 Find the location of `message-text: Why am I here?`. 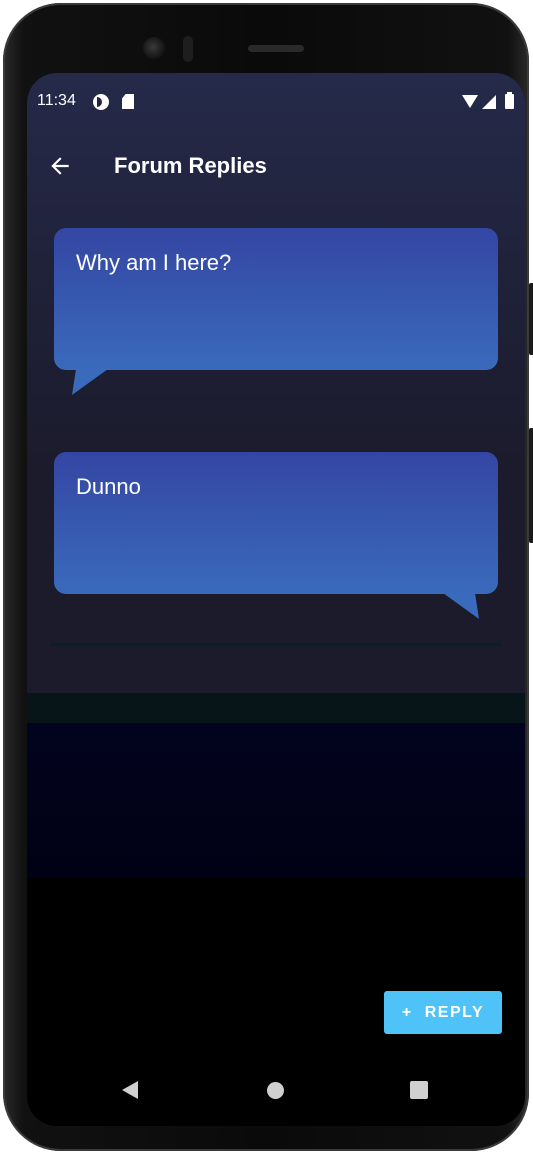

message-text: Why am I here? is located at coordinates (154, 262).